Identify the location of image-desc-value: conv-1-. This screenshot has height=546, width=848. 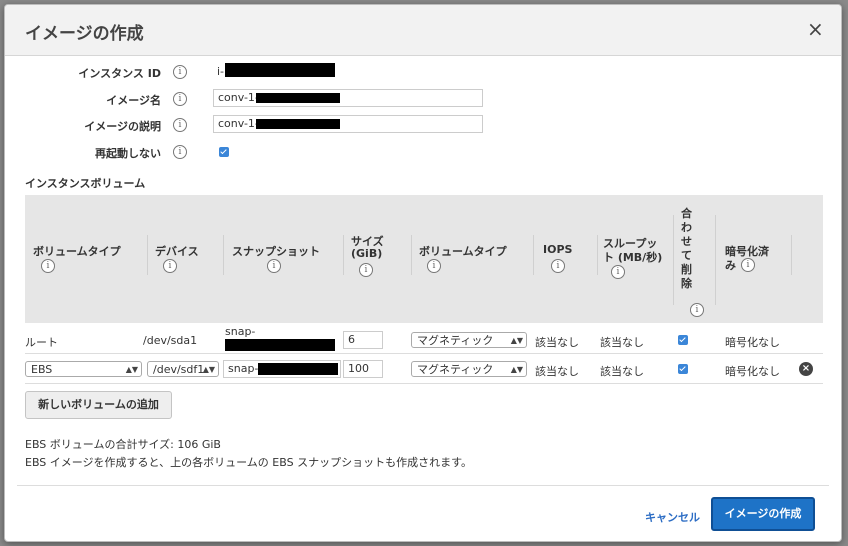
(238, 123).